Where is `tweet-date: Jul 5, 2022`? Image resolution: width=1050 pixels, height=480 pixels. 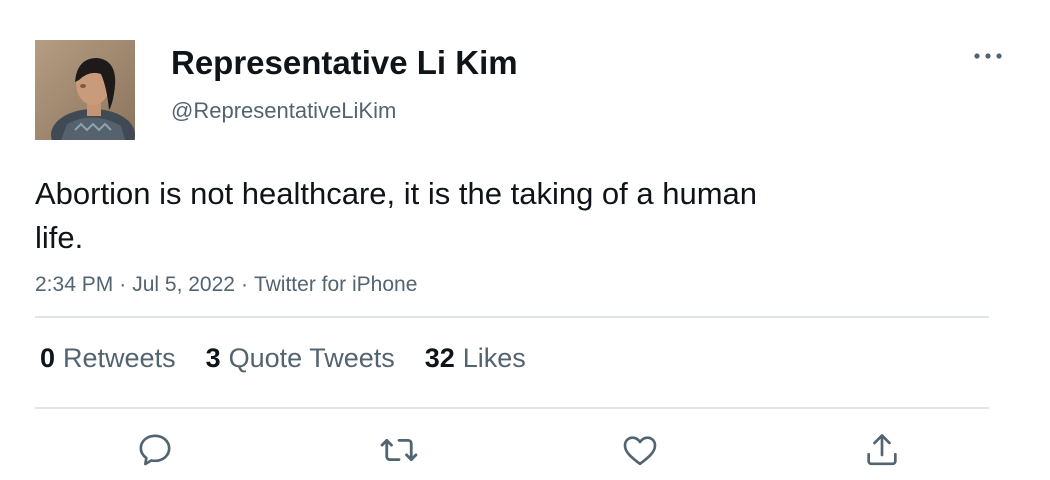 tweet-date: Jul 5, 2022 is located at coordinates (183, 284).